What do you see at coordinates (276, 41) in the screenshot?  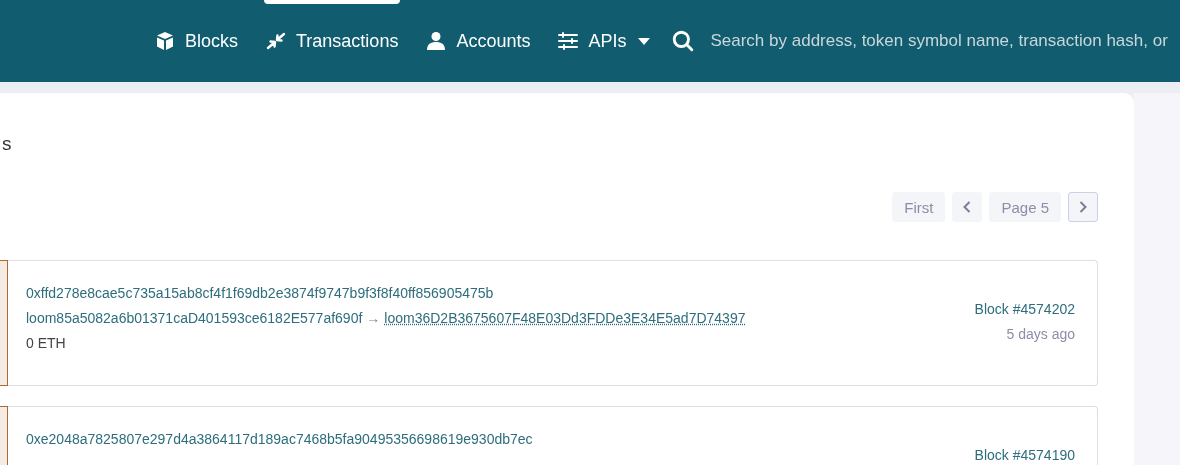 I see `arrows-icon` at bounding box center [276, 41].